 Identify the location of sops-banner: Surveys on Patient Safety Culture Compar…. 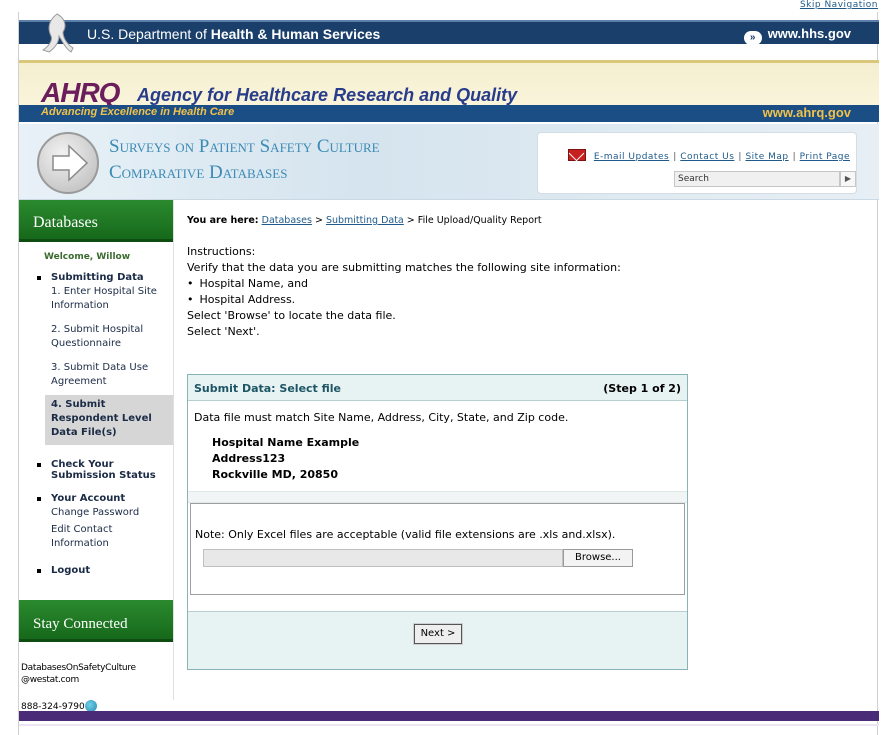
(449, 162).